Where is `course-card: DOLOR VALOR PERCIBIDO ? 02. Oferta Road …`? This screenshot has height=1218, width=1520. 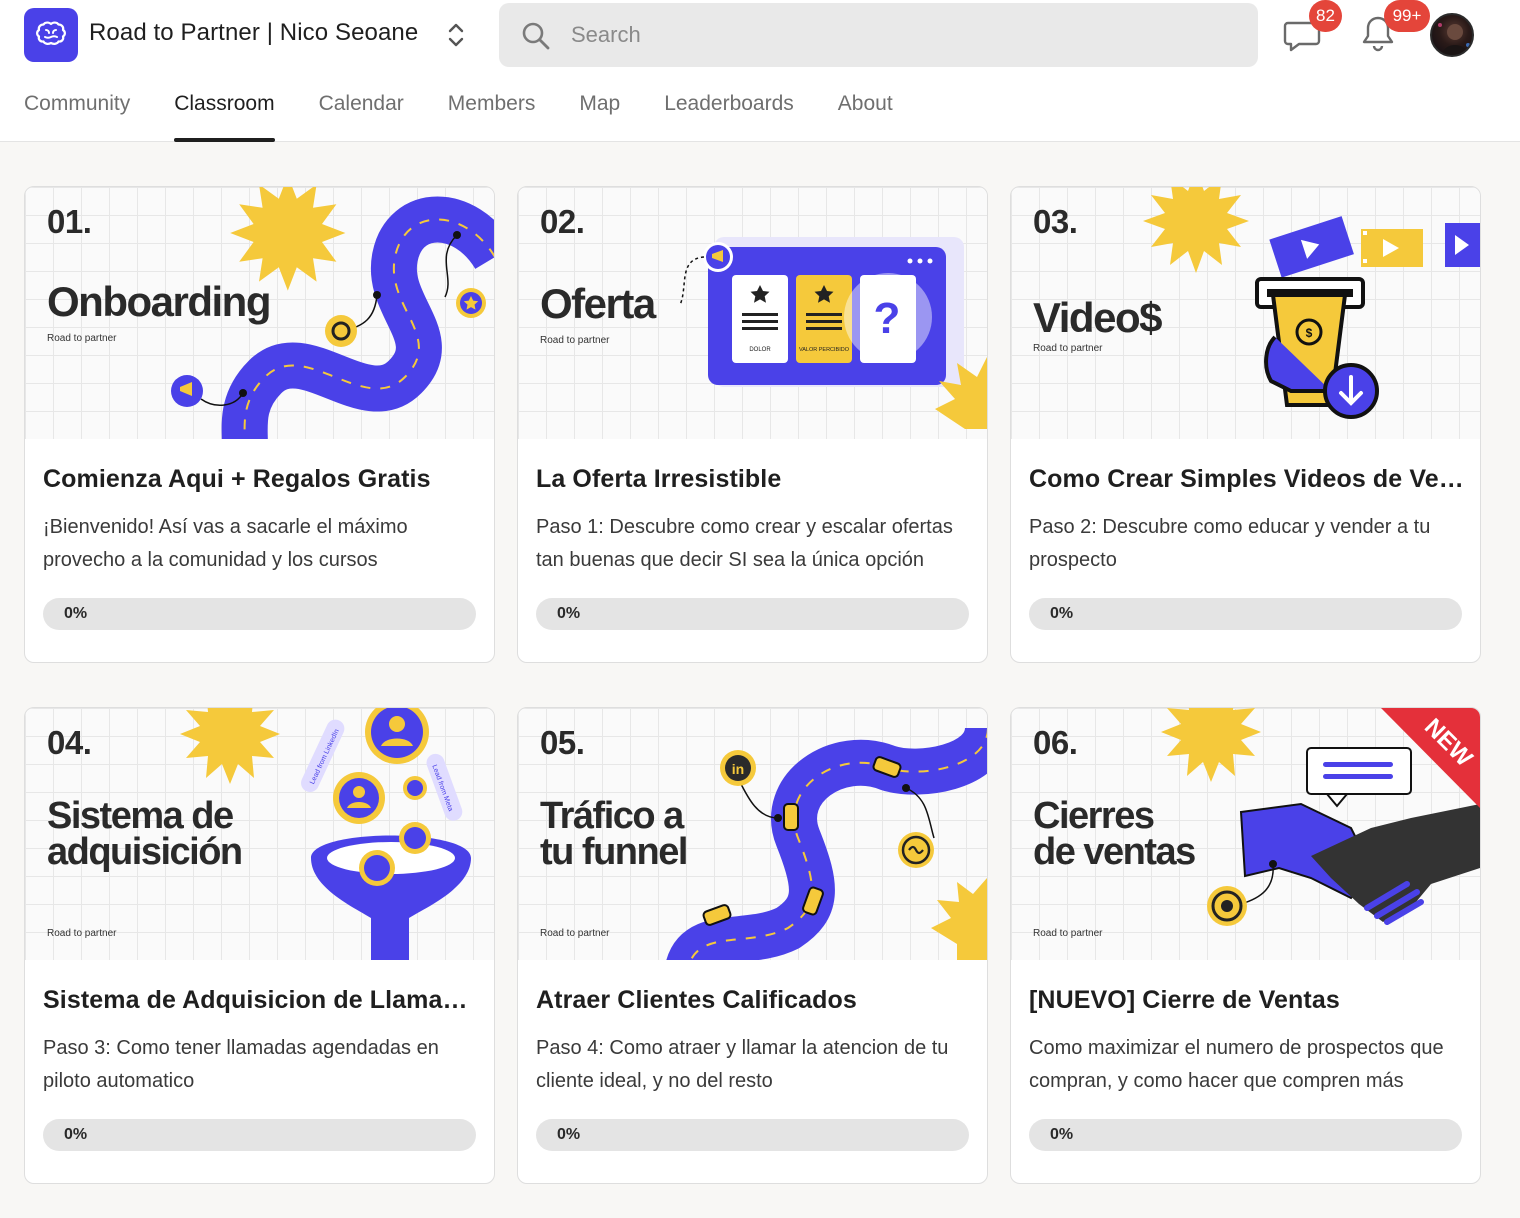
course-card: DOLOR VALOR PERCIBIDO ? 02. Oferta Road … is located at coordinates (752, 424).